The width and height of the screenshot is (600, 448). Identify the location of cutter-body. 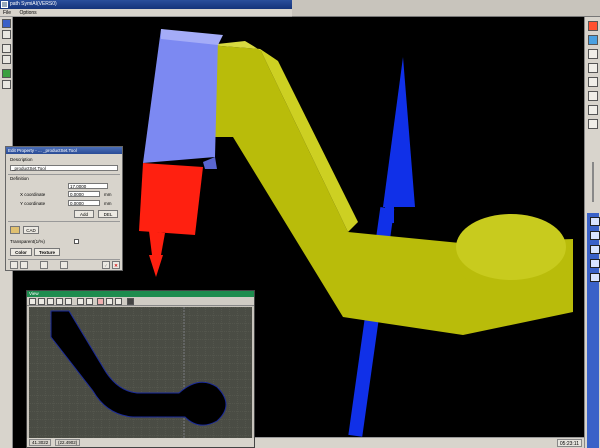
(171, 199).